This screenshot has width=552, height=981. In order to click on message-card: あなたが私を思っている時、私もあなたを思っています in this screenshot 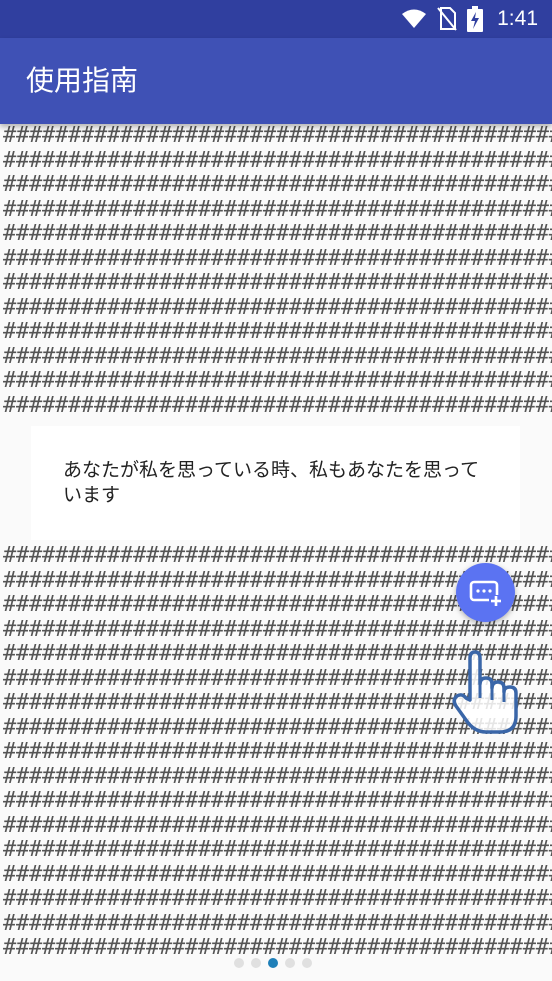, I will do `click(275, 483)`.